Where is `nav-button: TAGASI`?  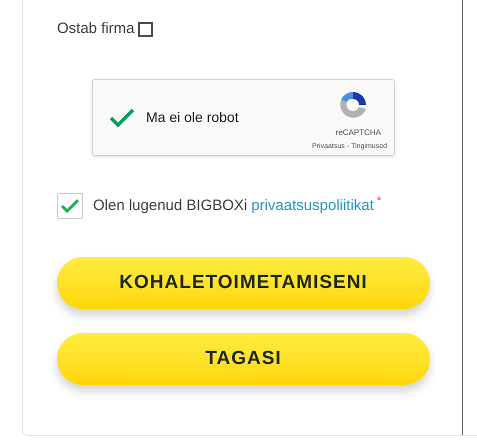
nav-button: TAGASI is located at coordinates (243, 359).